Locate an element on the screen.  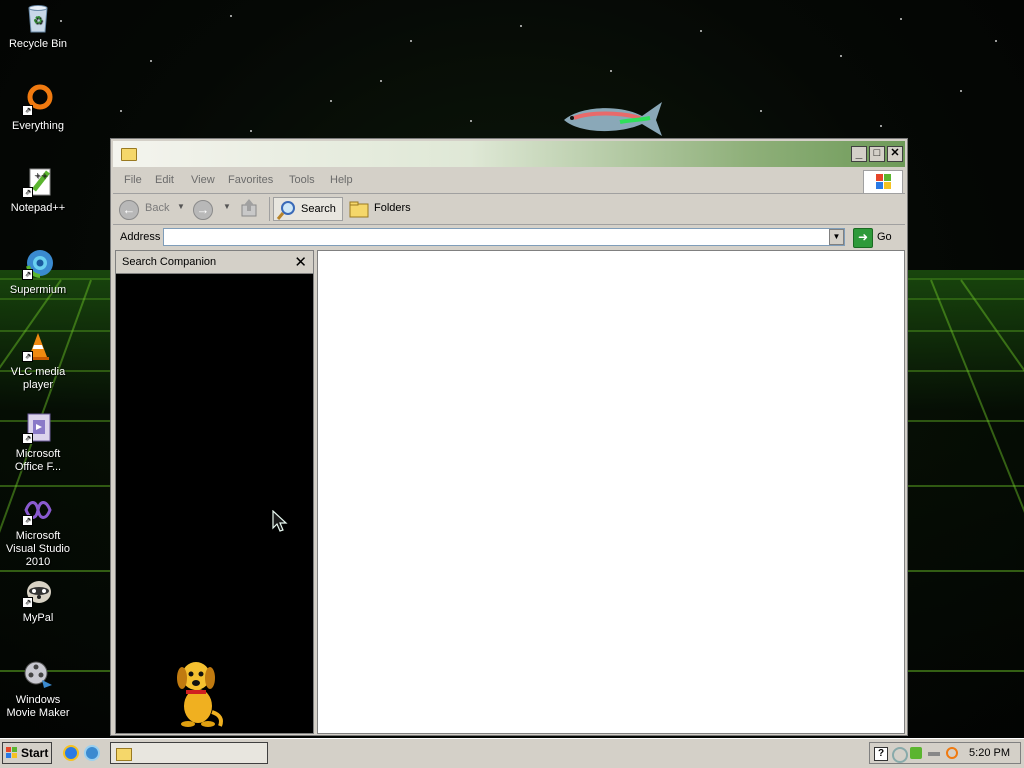
desktop-icon-label: Recycle Bin is located at coordinates (38, 44).